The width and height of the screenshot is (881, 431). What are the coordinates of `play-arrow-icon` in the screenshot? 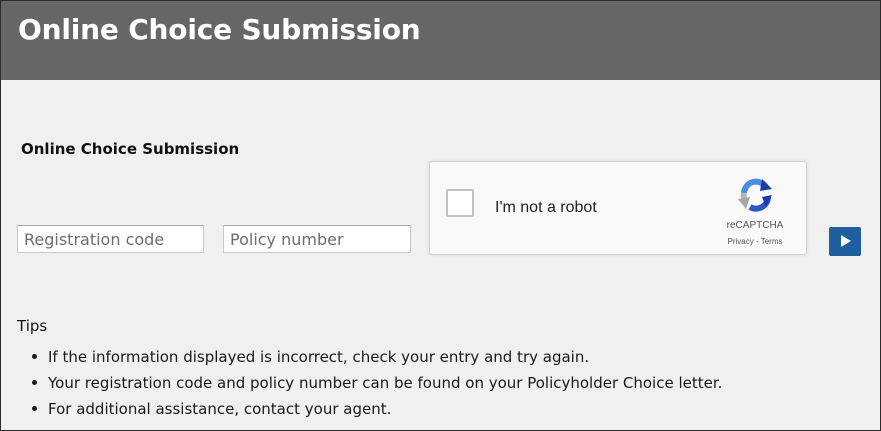 It's located at (846, 241).